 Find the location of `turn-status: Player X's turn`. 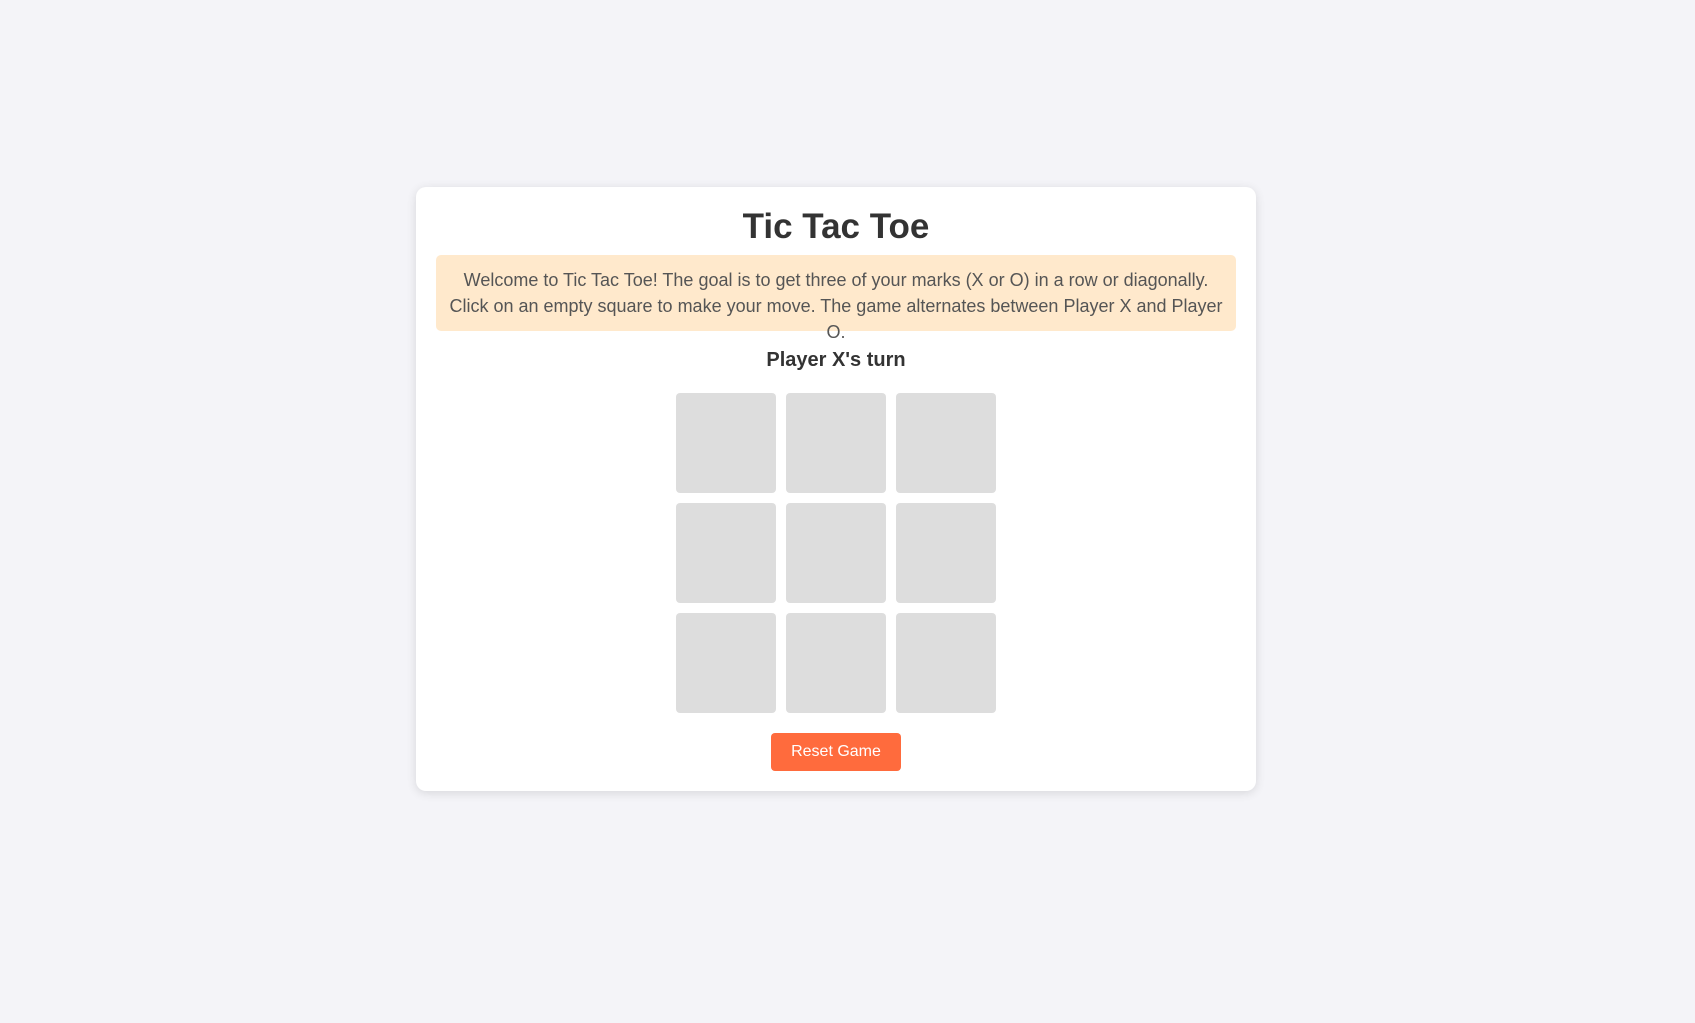

turn-status: Player X's turn is located at coordinates (836, 360).